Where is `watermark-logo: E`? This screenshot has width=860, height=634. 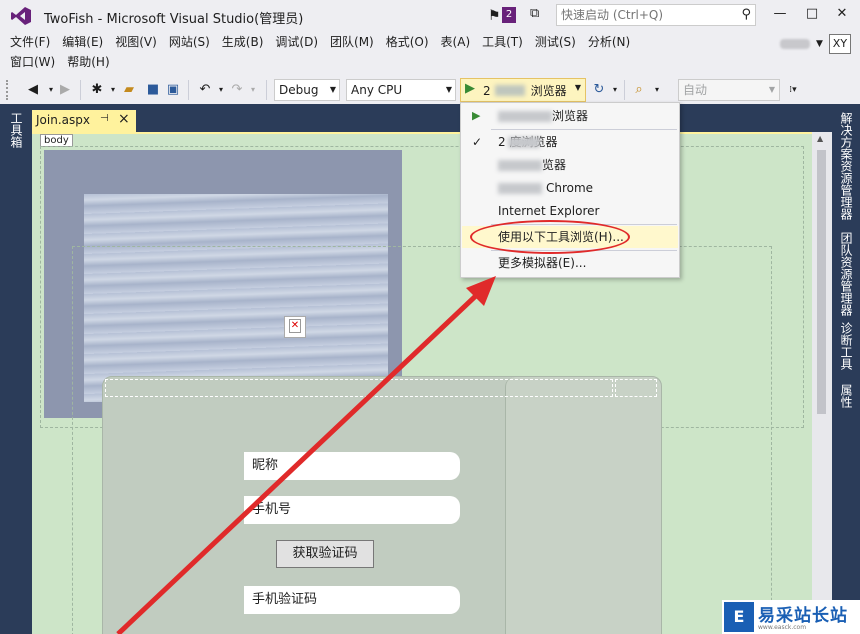
watermark-logo: E is located at coordinates (739, 617).